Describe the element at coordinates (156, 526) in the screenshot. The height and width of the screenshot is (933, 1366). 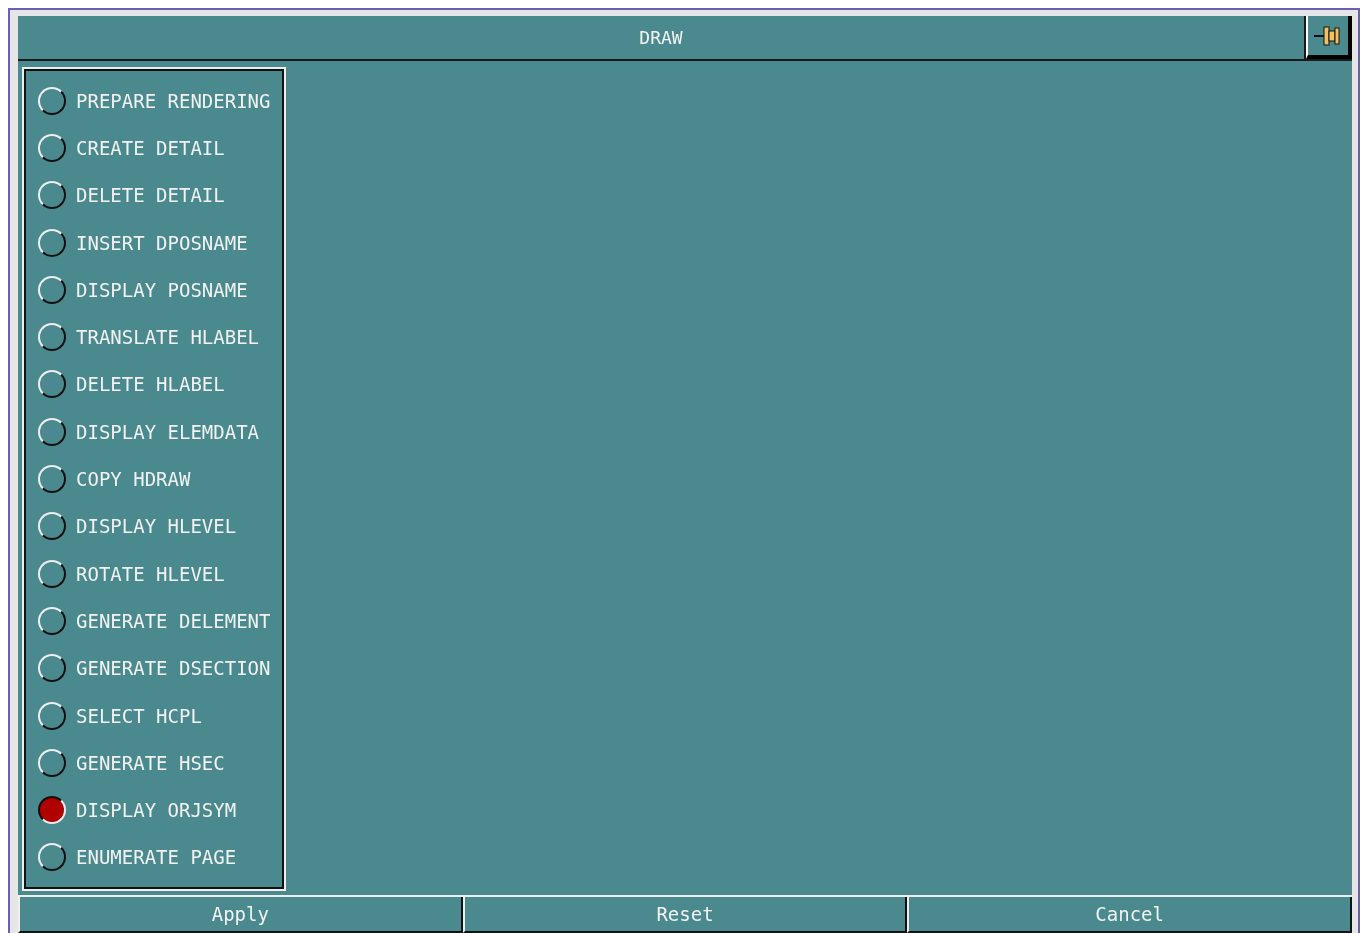
I see `option-label: DISPLAY HLEVEL` at that location.